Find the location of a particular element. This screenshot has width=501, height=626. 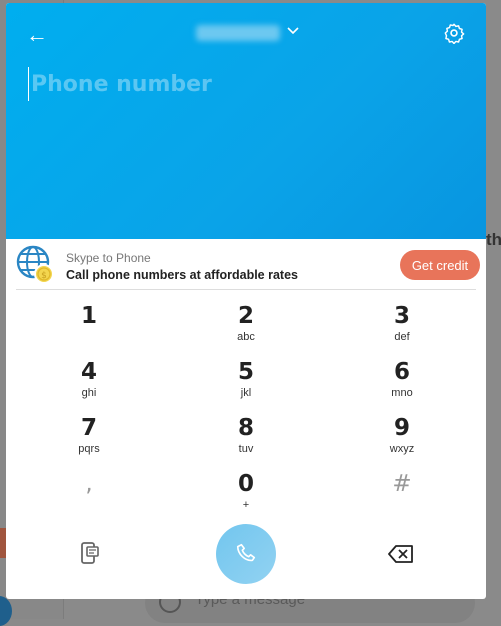

promo-subtitle: Call phone numbers at affordable rates is located at coordinates (182, 275).